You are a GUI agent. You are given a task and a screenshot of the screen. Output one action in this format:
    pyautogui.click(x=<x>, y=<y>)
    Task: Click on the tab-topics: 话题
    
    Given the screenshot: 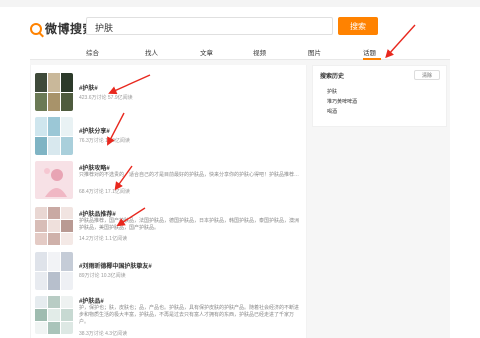 What is the action you would take?
    pyautogui.click(x=369, y=52)
    